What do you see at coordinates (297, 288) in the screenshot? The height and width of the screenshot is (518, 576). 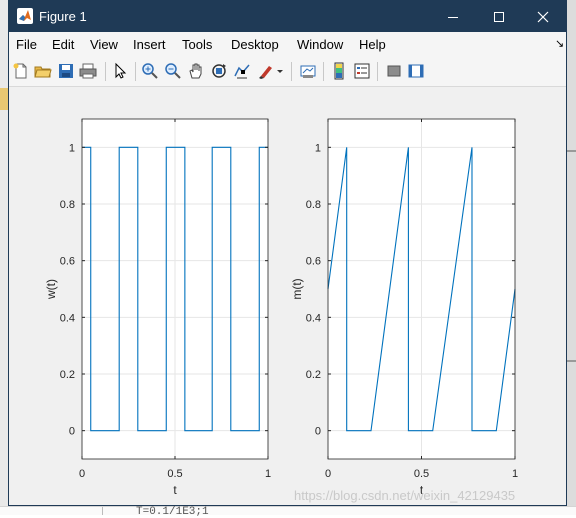 I see `chart2-y-axis-label: m(t)` at bounding box center [297, 288].